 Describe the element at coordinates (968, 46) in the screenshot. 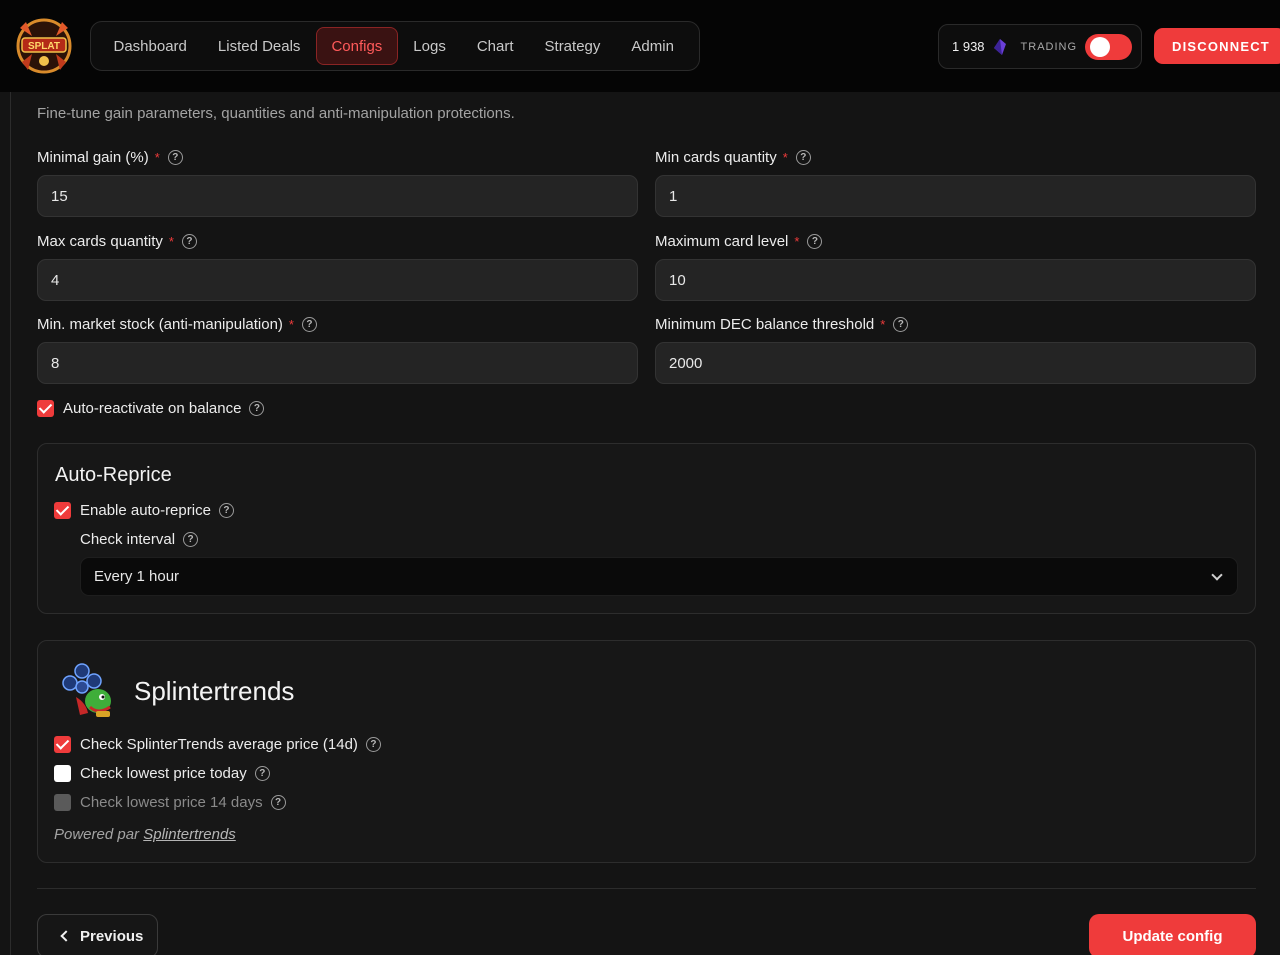

I see `dec-balance: 1 938` at that location.